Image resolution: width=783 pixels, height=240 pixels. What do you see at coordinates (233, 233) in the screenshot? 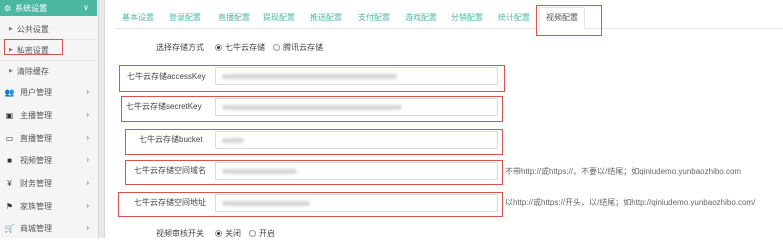
I see `radio-label: 关闭` at bounding box center [233, 233].